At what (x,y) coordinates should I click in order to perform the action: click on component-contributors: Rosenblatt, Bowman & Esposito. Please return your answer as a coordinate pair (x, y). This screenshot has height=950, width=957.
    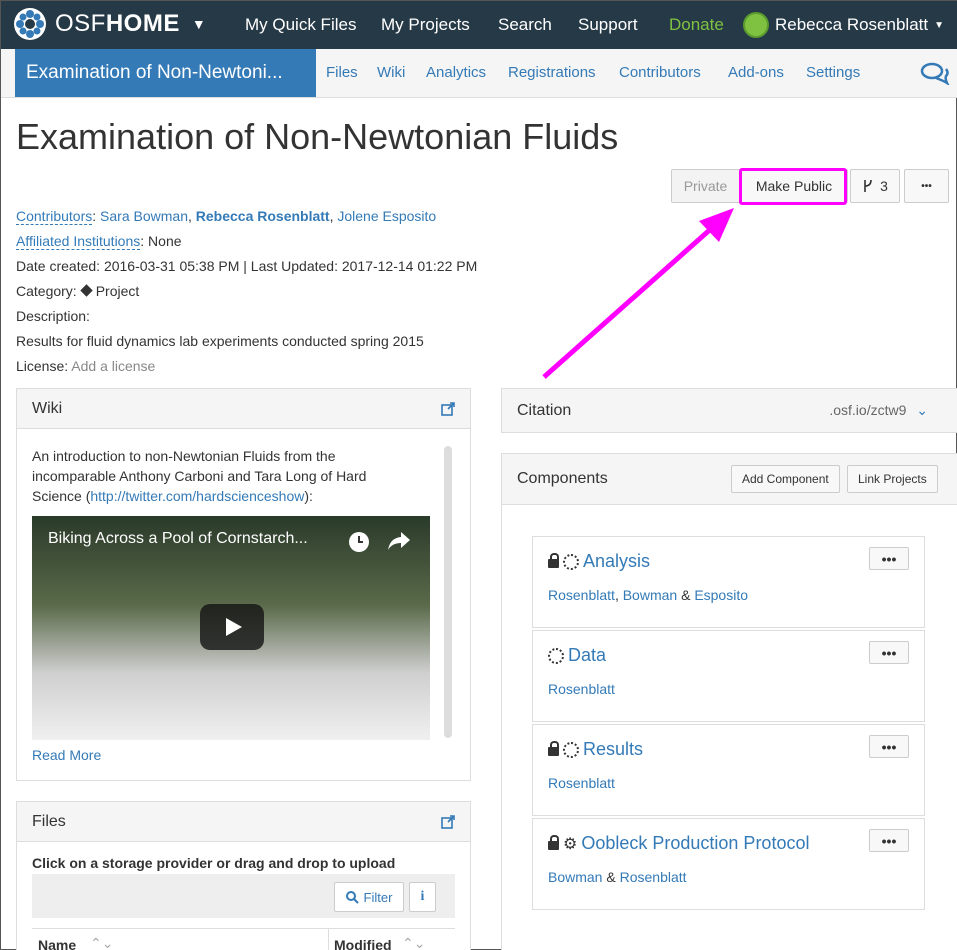
    Looking at the image, I should click on (648, 595).